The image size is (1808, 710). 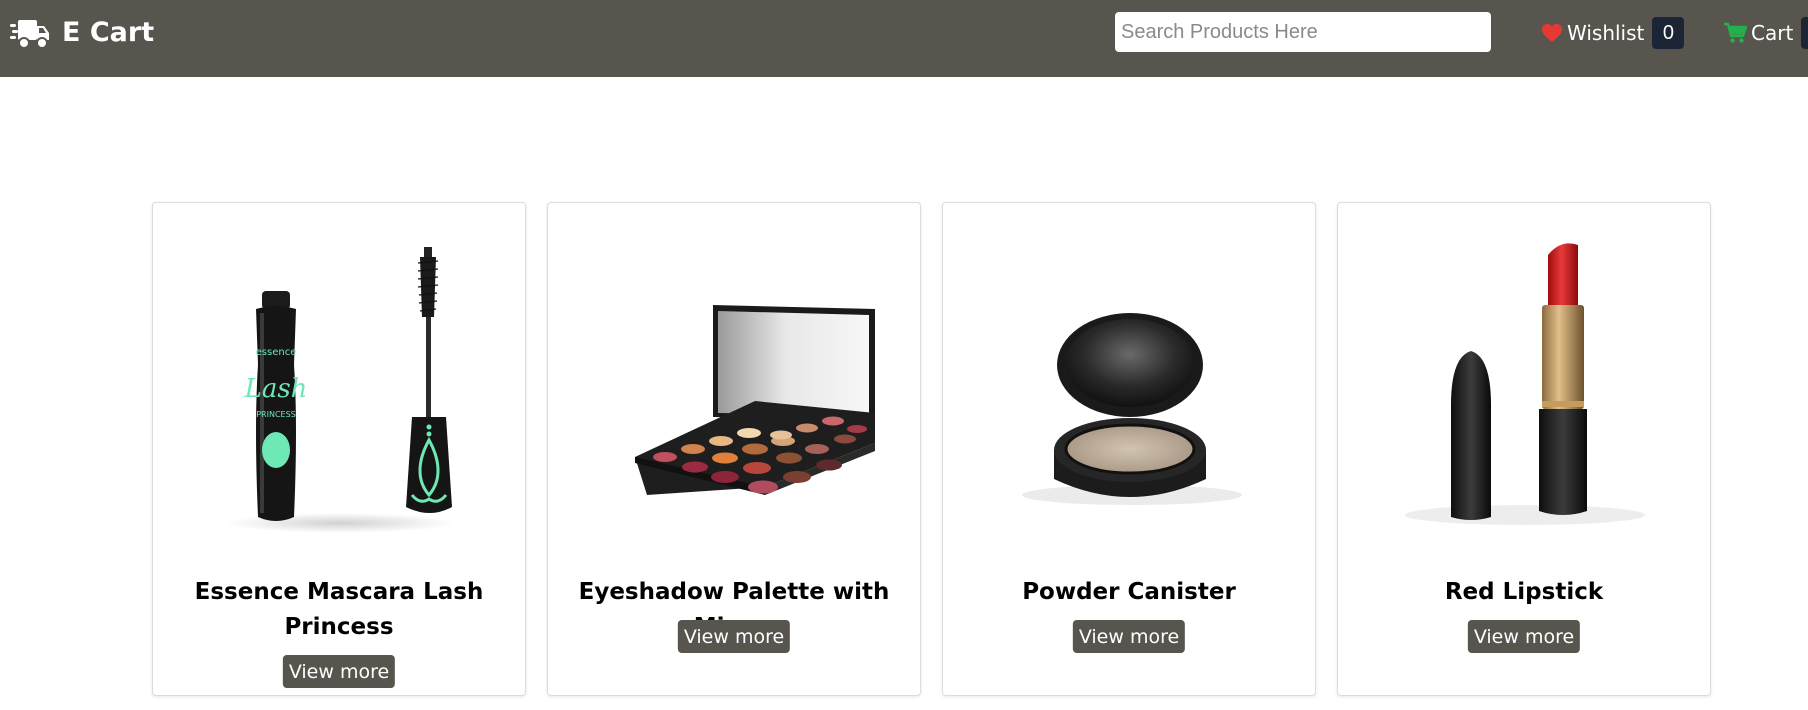 What do you see at coordinates (340, 390) in the screenshot?
I see `mascara-image: essence Lash PRINCESS` at bounding box center [340, 390].